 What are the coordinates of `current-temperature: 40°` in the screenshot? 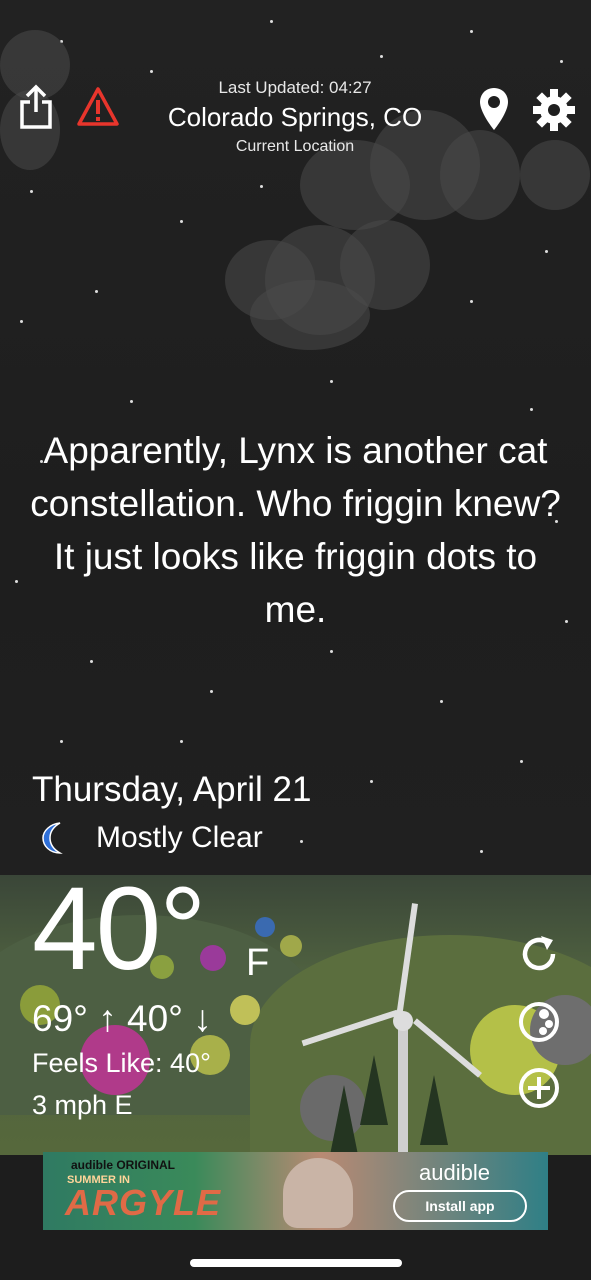 It's located at (119, 929).